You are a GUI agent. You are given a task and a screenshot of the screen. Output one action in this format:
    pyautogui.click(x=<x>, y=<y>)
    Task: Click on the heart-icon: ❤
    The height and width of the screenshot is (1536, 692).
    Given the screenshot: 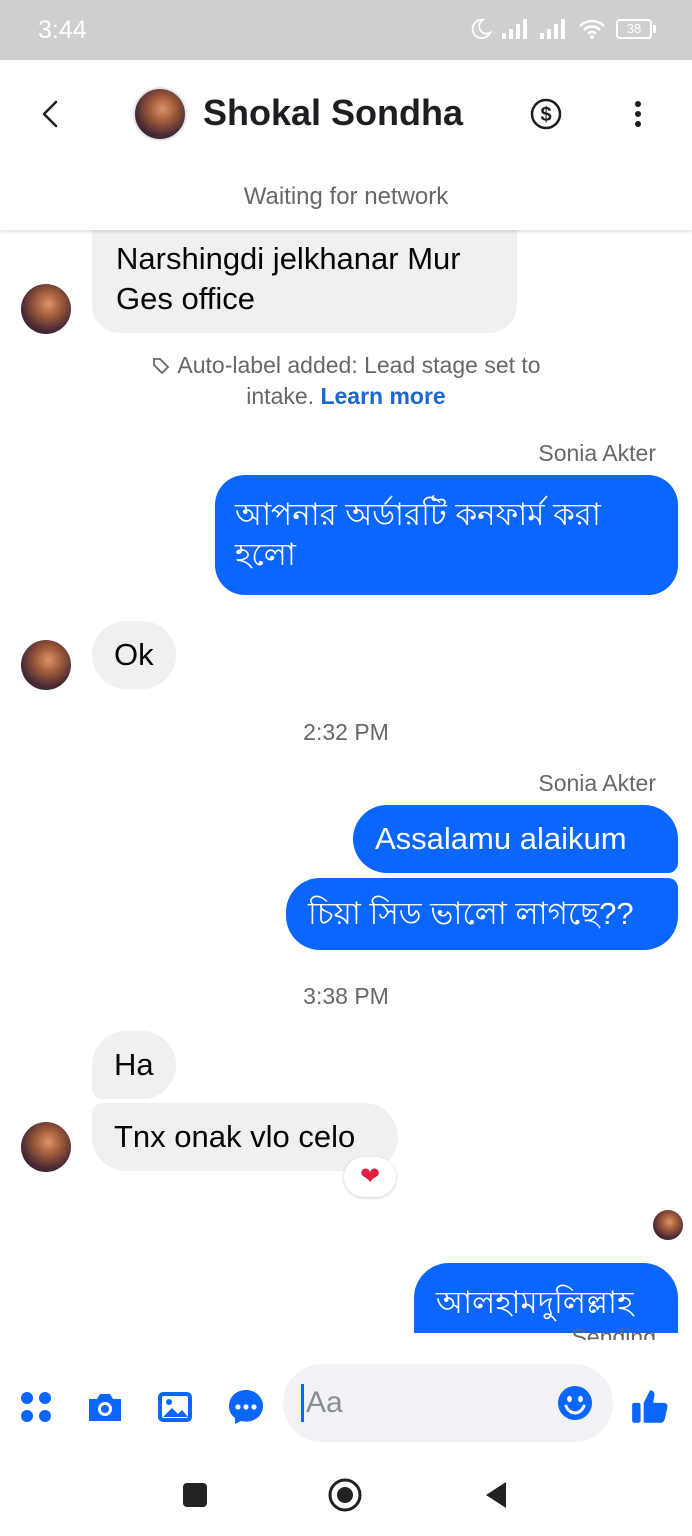 What is the action you would take?
    pyautogui.click(x=370, y=1176)
    